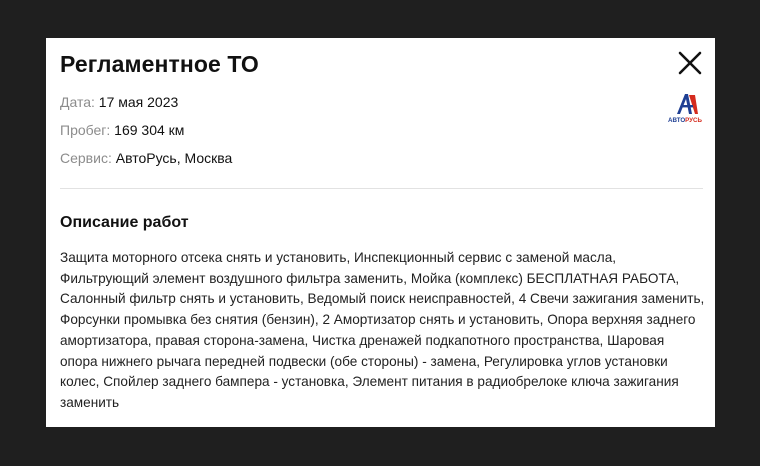 The height and width of the screenshot is (466, 760). Describe the element at coordinates (149, 130) in the screenshot. I see `mileage-value: 169 304 км` at that location.